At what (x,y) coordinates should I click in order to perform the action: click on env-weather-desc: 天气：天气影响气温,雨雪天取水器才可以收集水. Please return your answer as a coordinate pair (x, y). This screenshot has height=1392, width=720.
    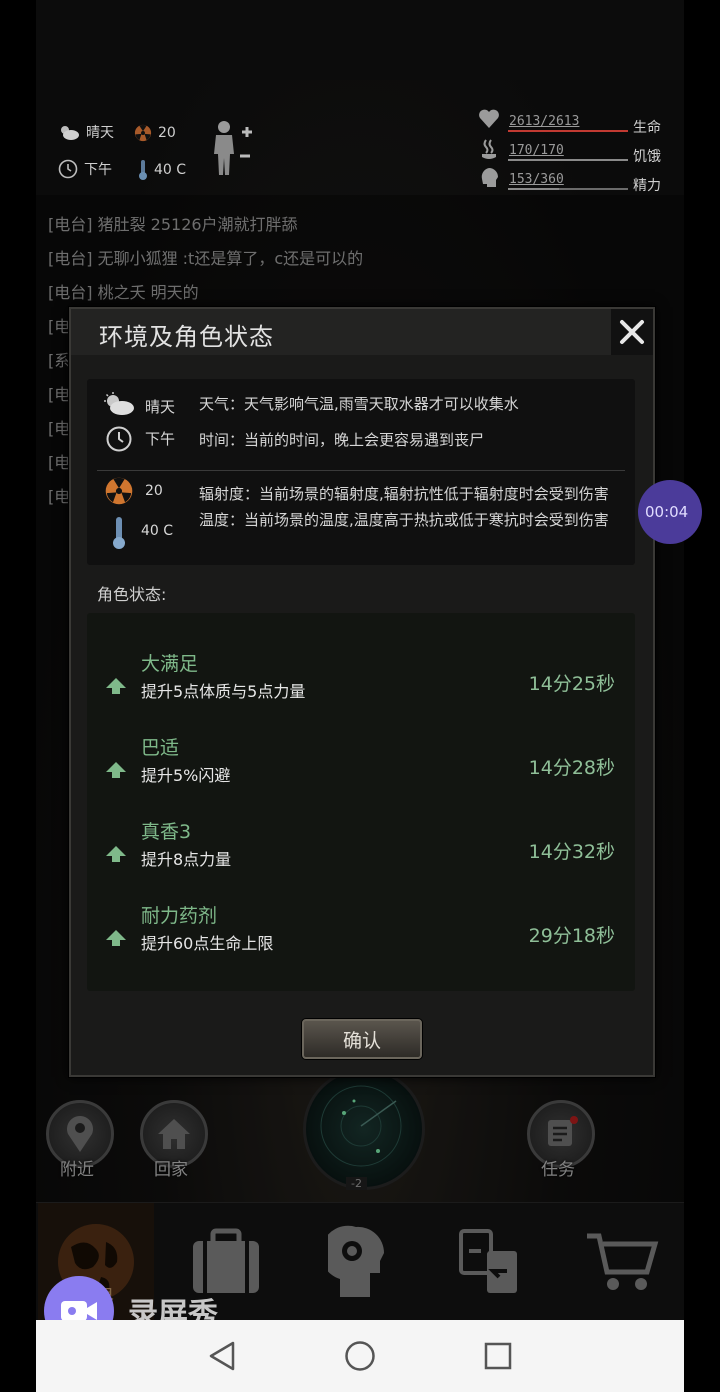
    Looking at the image, I should click on (359, 404).